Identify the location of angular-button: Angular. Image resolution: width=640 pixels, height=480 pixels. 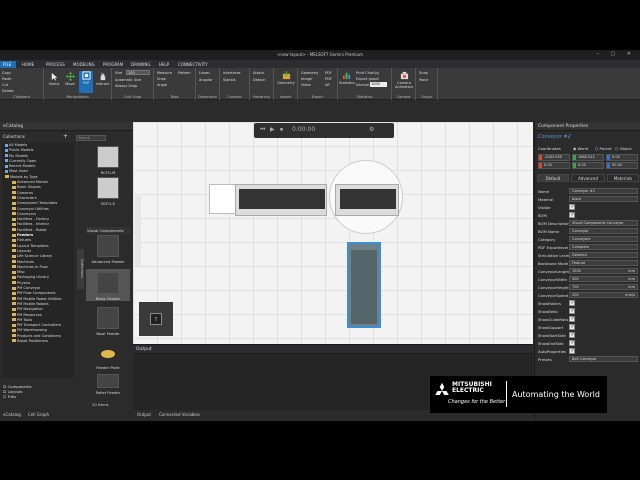
(206, 80).